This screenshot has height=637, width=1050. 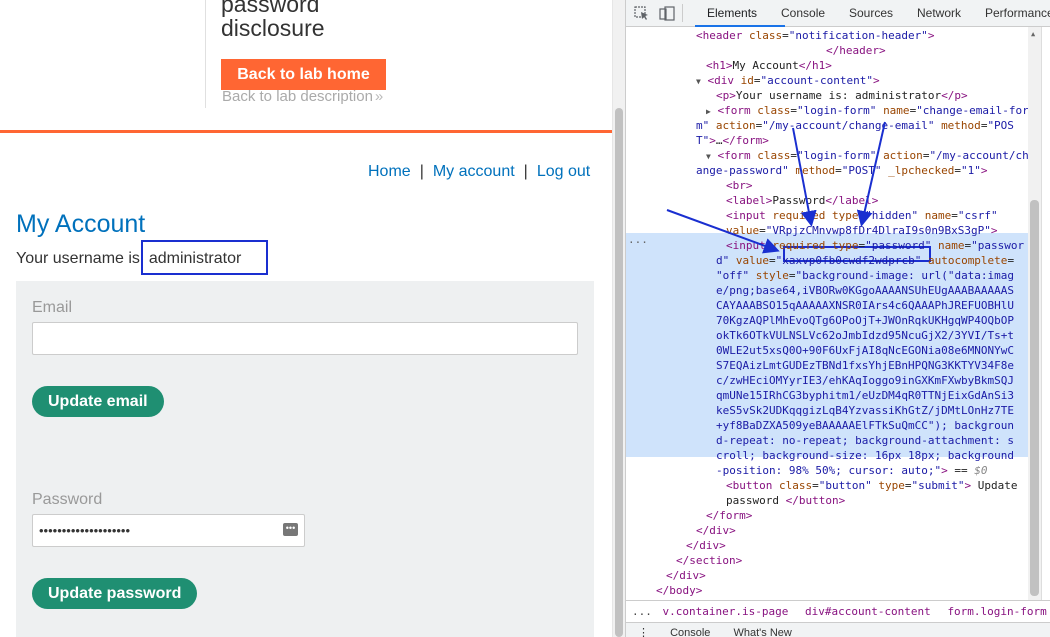 I want to click on nav-home-link: Home, so click(x=389, y=171).